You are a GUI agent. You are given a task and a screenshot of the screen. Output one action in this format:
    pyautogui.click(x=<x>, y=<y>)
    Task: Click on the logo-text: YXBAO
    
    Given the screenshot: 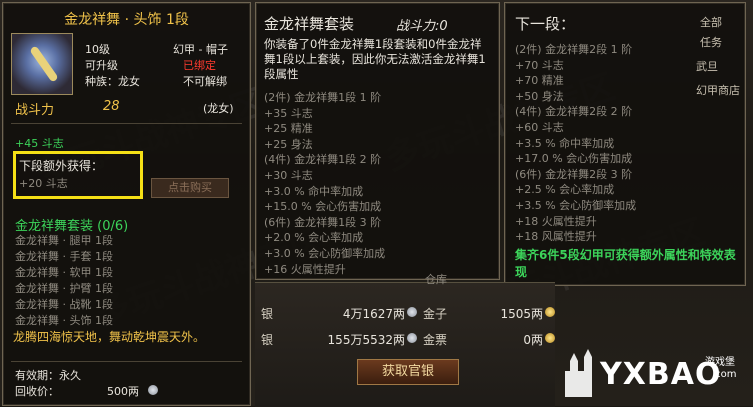 What is the action you would take?
    pyautogui.click(x=661, y=374)
    